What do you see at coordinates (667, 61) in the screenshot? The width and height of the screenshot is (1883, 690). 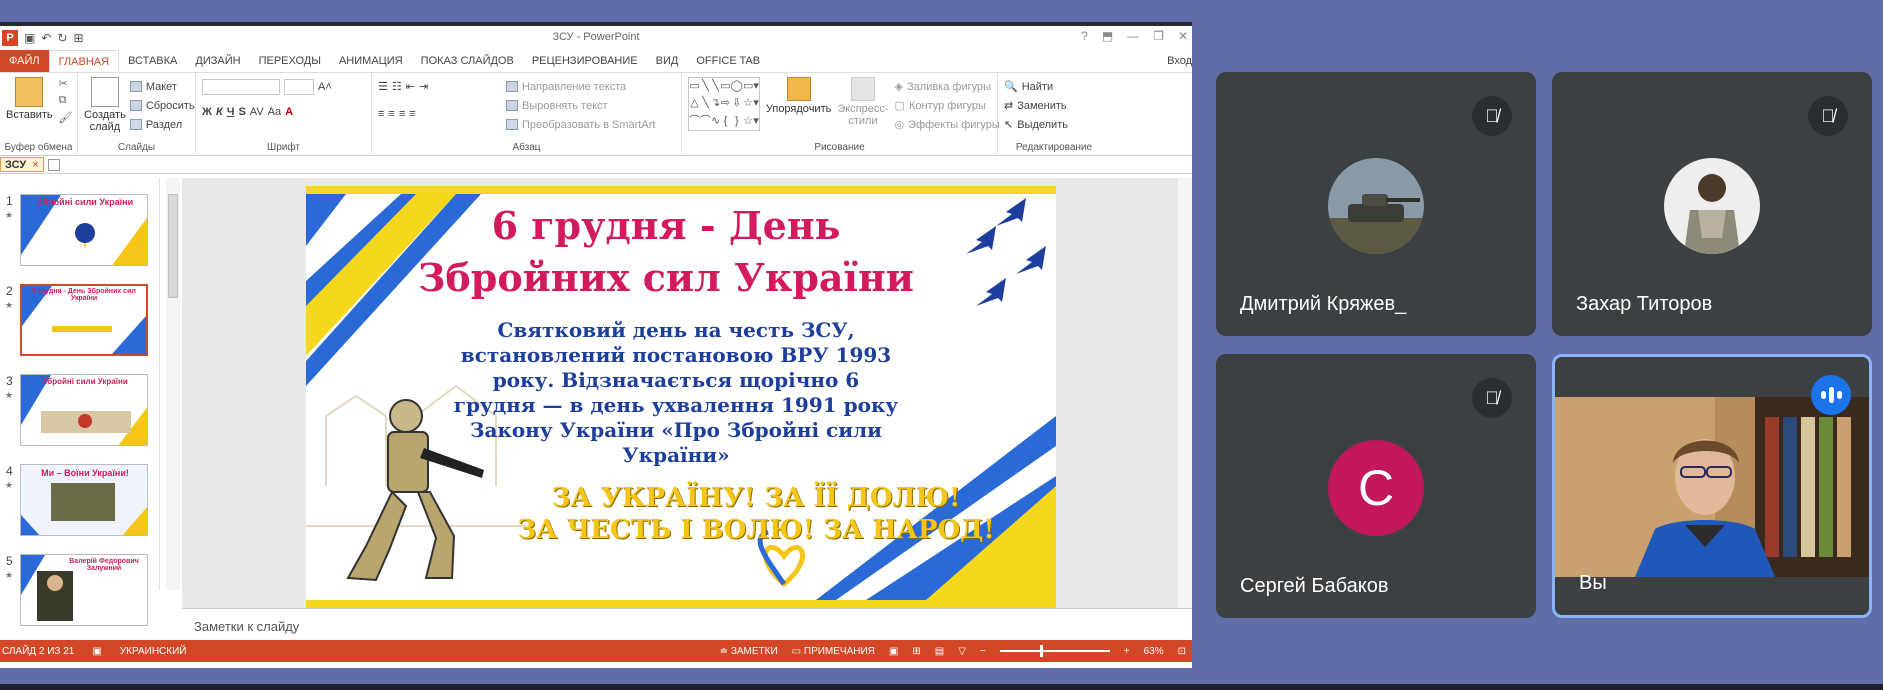 I see `tab-view: ВИД` at bounding box center [667, 61].